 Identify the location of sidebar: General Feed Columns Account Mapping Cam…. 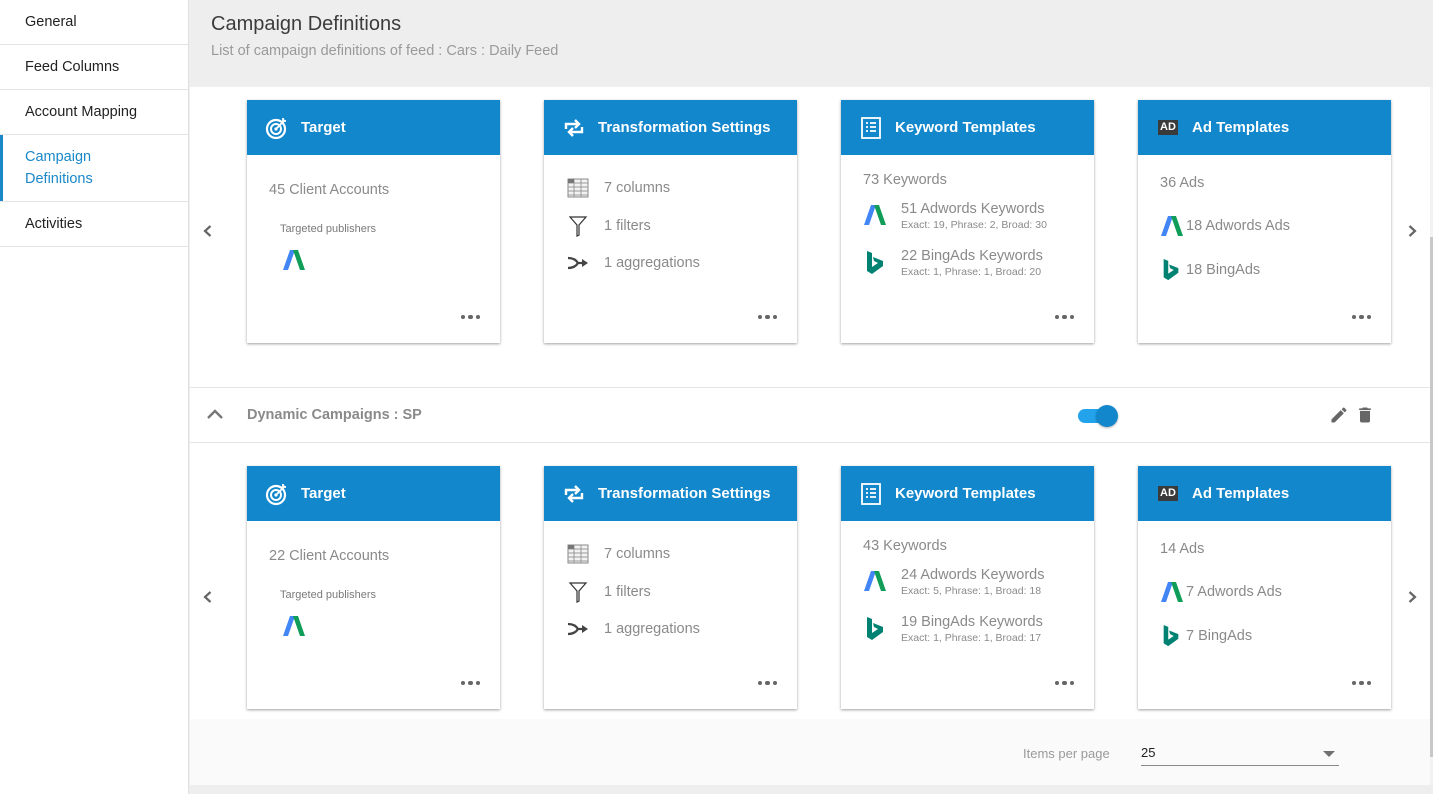
(94, 397).